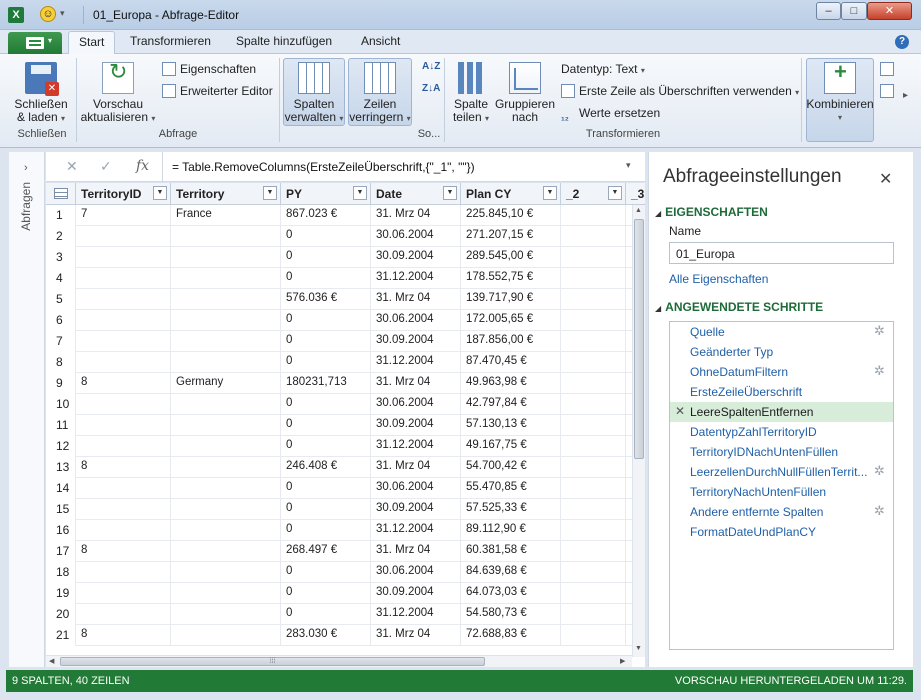 The width and height of the screenshot is (921, 700). I want to click on table-row: 3 0 30.09.2004 289.545,00 €, so click(345, 257).